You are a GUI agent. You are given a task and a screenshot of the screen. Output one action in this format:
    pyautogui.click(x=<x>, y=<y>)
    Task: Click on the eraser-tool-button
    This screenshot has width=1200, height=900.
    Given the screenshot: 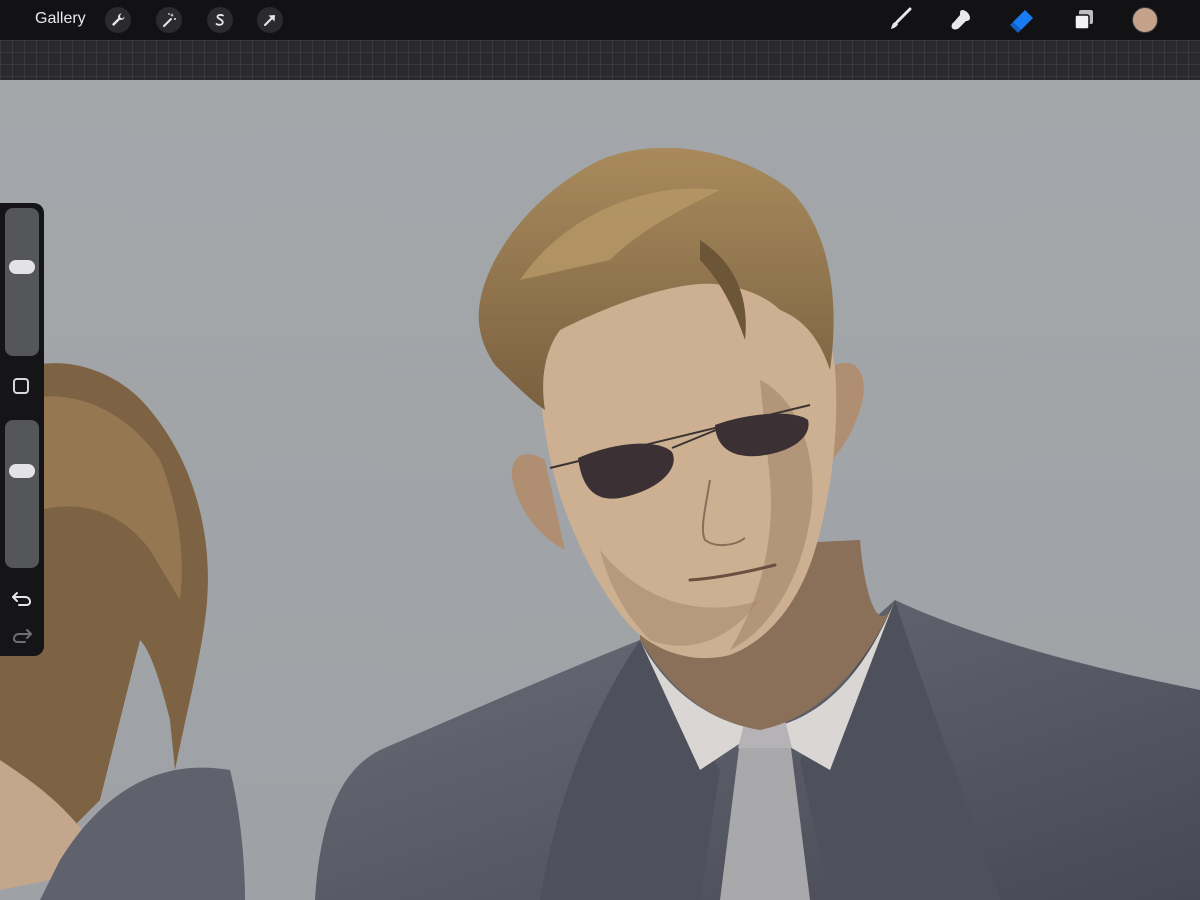 What is the action you would take?
    pyautogui.click(x=1022, y=20)
    